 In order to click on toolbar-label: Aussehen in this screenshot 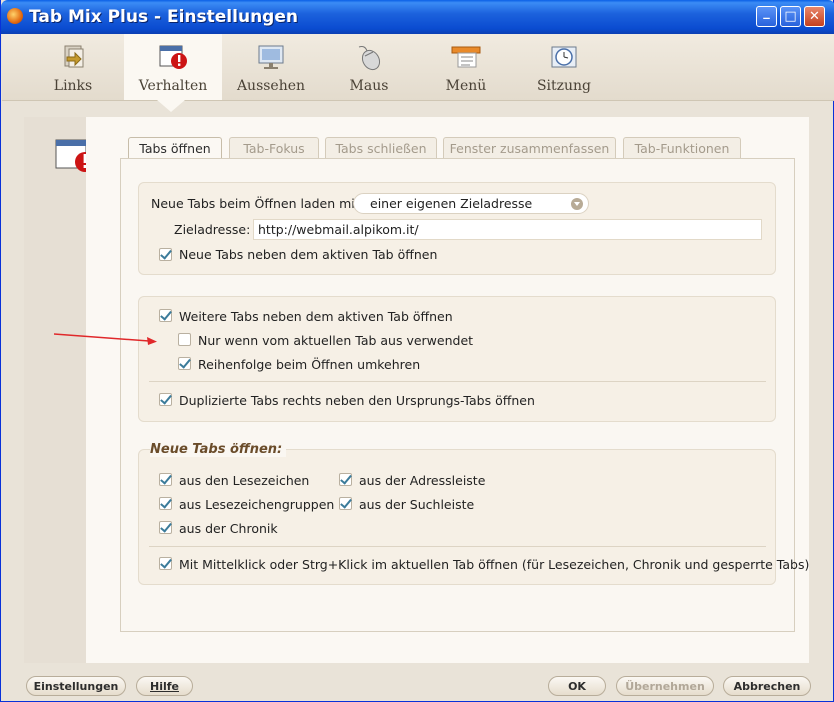, I will do `click(271, 86)`.